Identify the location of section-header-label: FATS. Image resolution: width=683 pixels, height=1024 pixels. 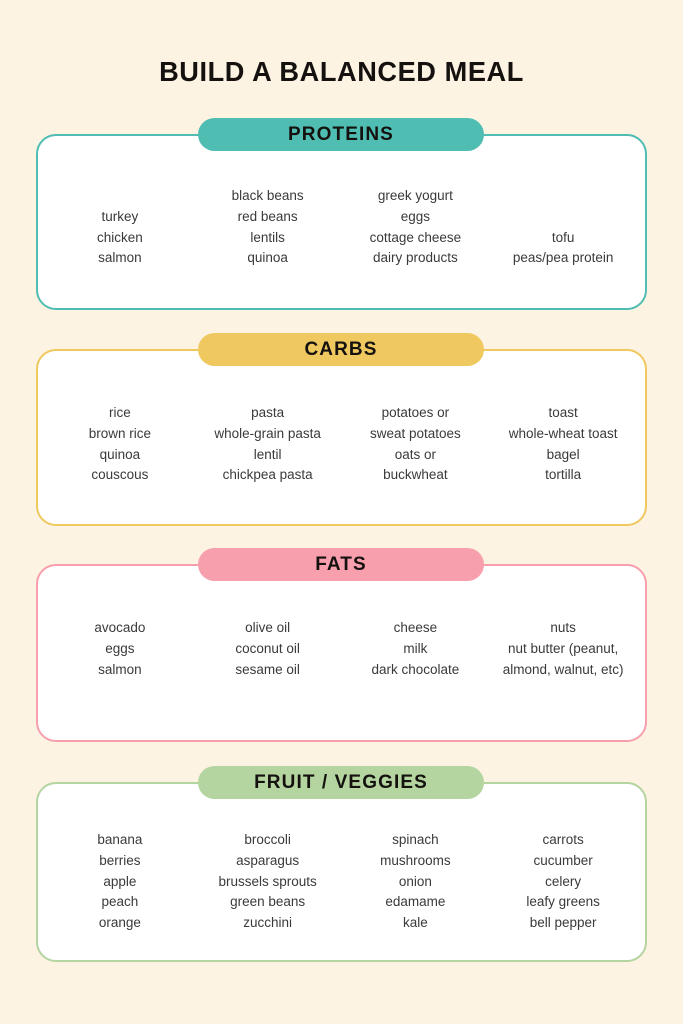
(341, 564).